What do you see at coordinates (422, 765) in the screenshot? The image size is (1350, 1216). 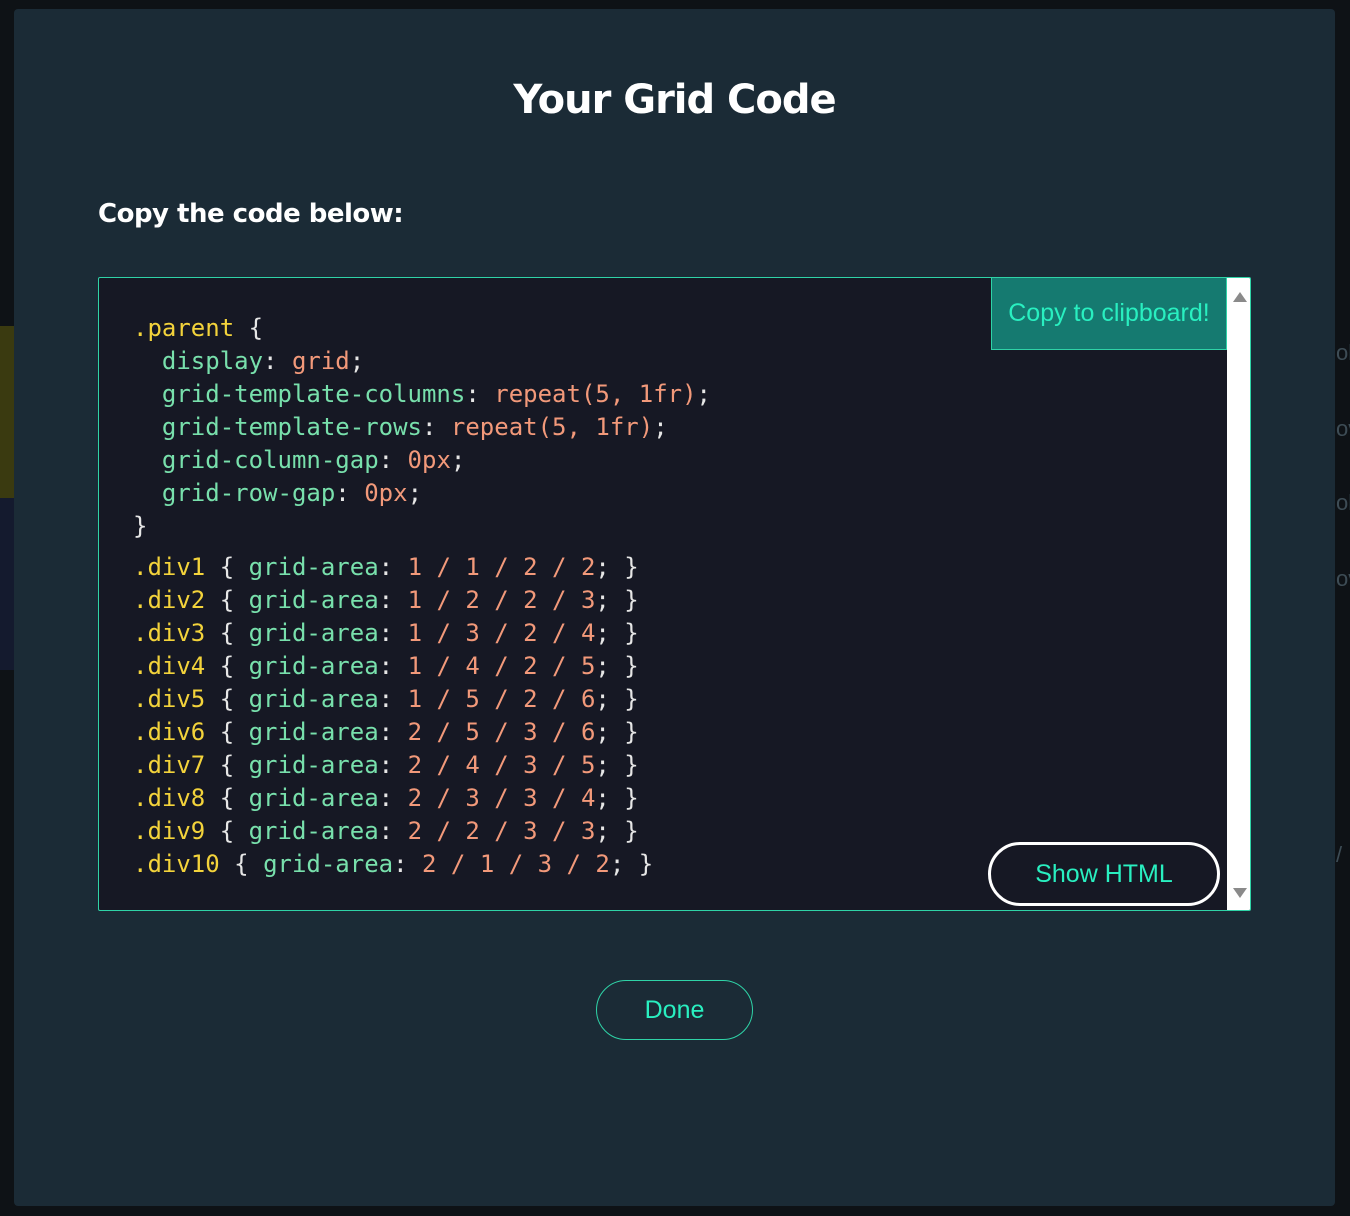 I see `code-line-div: .div7 { grid-area: 2 / 4 / 3 / 5; }` at bounding box center [422, 765].